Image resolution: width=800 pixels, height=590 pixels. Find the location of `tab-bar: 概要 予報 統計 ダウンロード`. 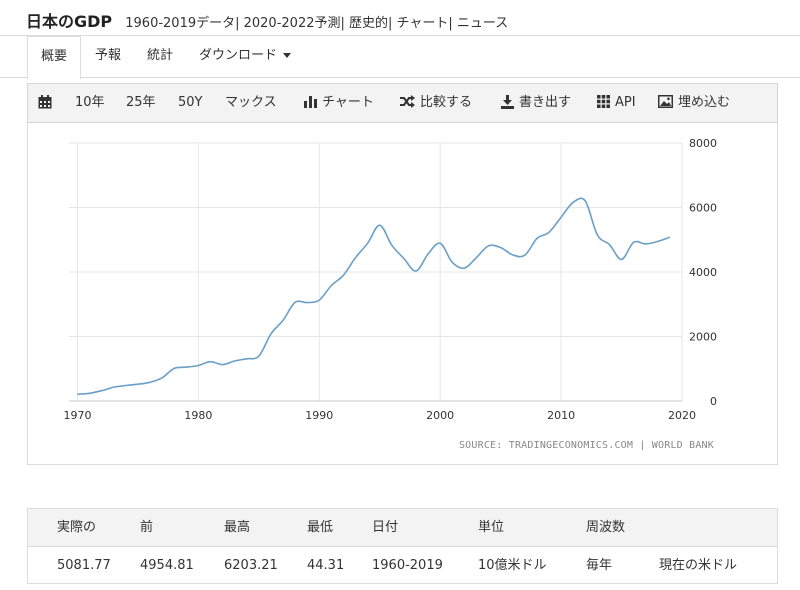

tab-bar: 概要 予報 統計 ダウンロード is located at coordinates (400, 57).